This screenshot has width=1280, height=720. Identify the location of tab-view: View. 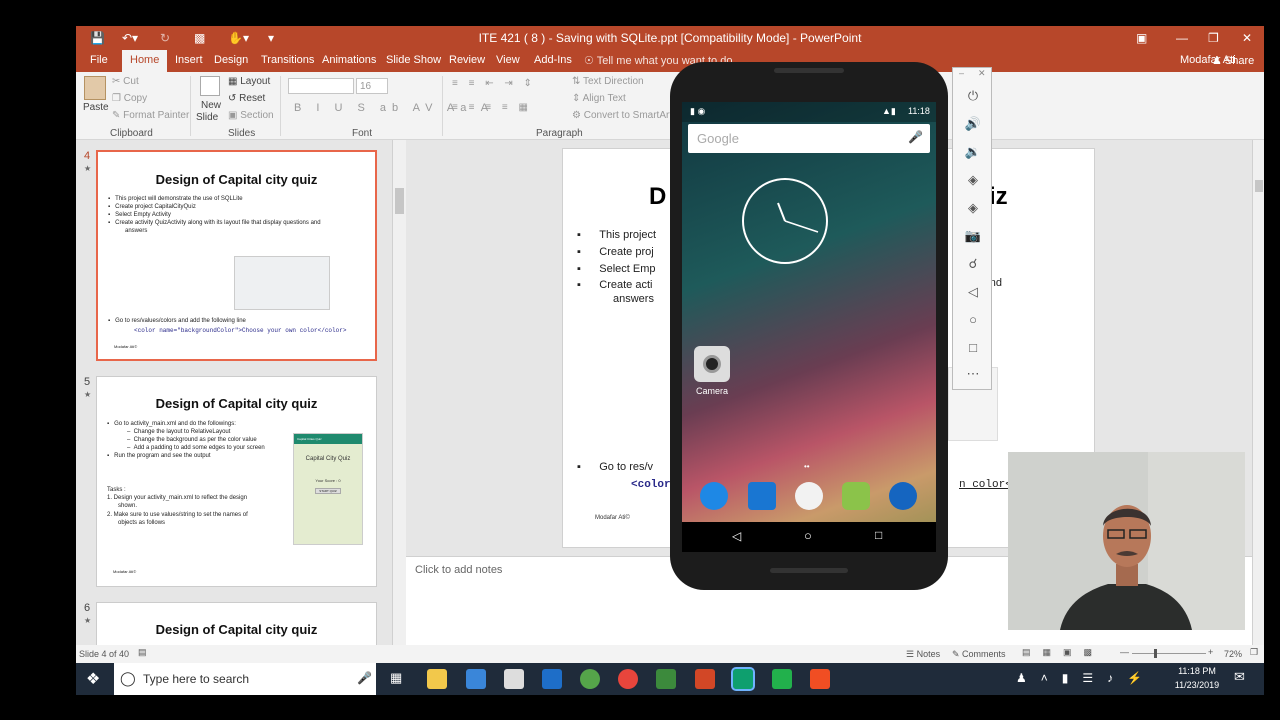
(508, 60).